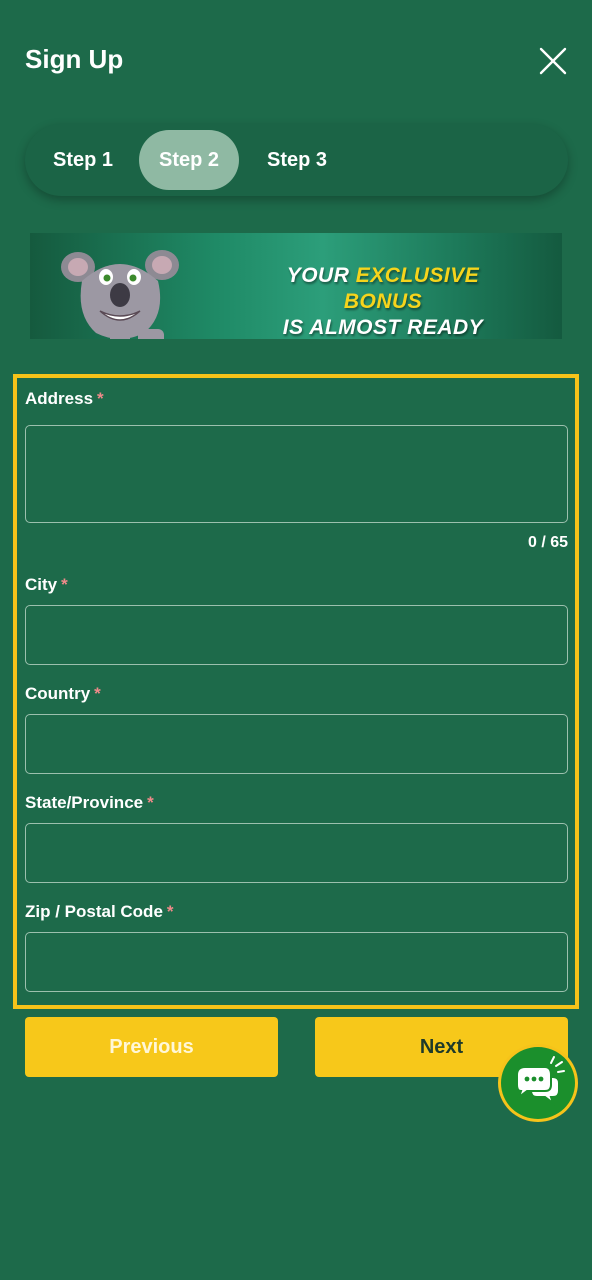  Describe the element at coordinates (58, 693) in the screenshot. I see `country-label-text: Country` at that location.